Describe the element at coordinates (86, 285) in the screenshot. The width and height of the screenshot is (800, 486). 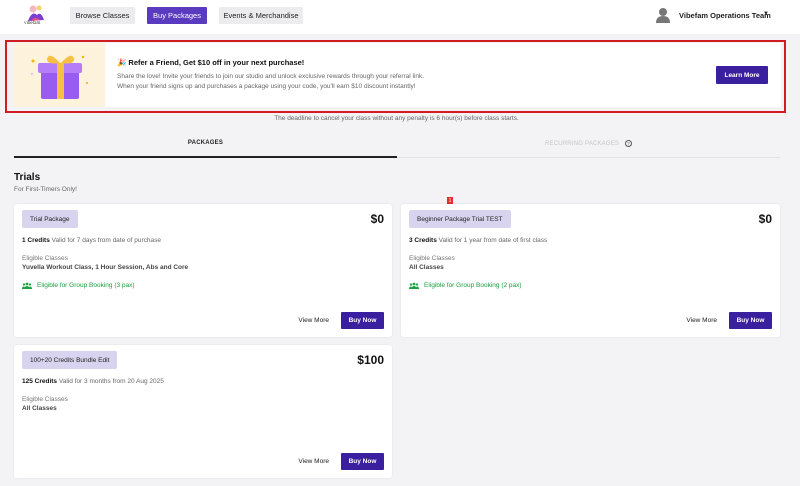
I see `group-booking-text: Eligible for Group Booking (3 pax)` at that location.